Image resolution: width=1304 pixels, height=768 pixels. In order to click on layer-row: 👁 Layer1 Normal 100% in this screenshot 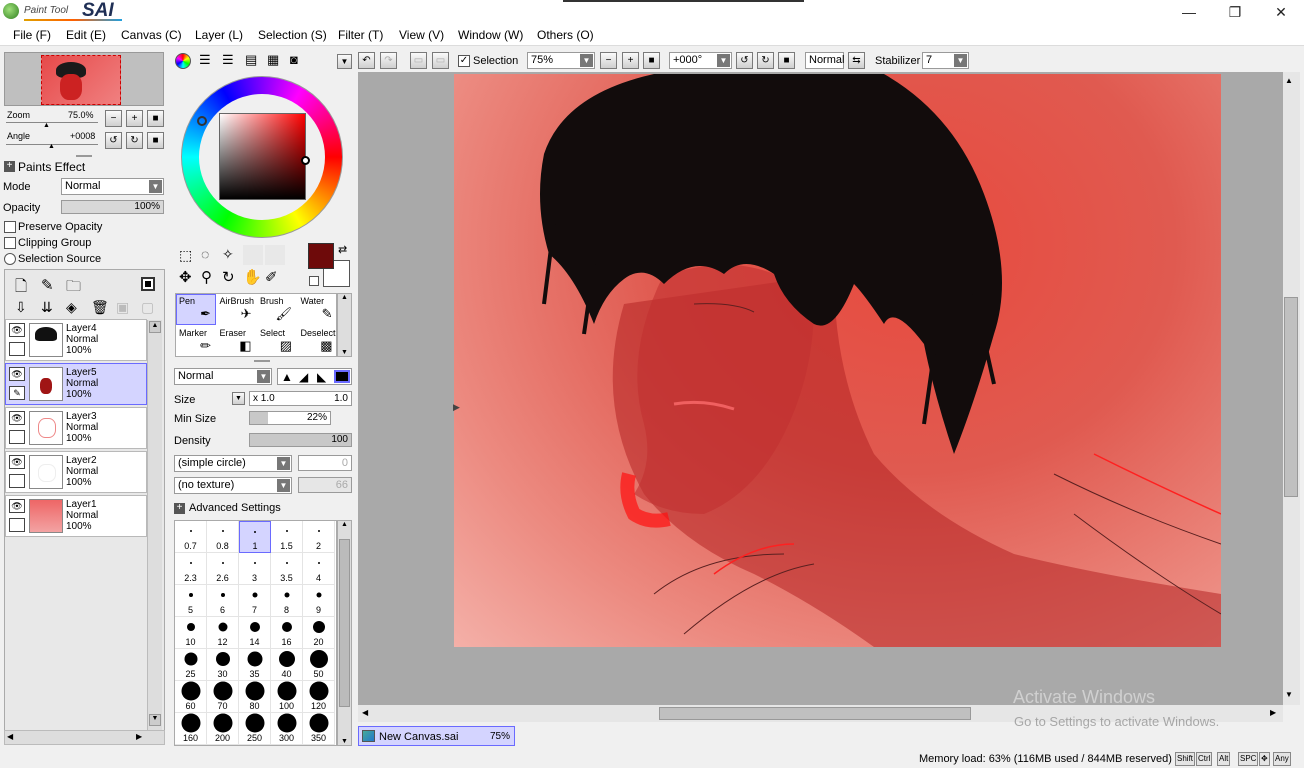, I will do `click(76, 516)`.